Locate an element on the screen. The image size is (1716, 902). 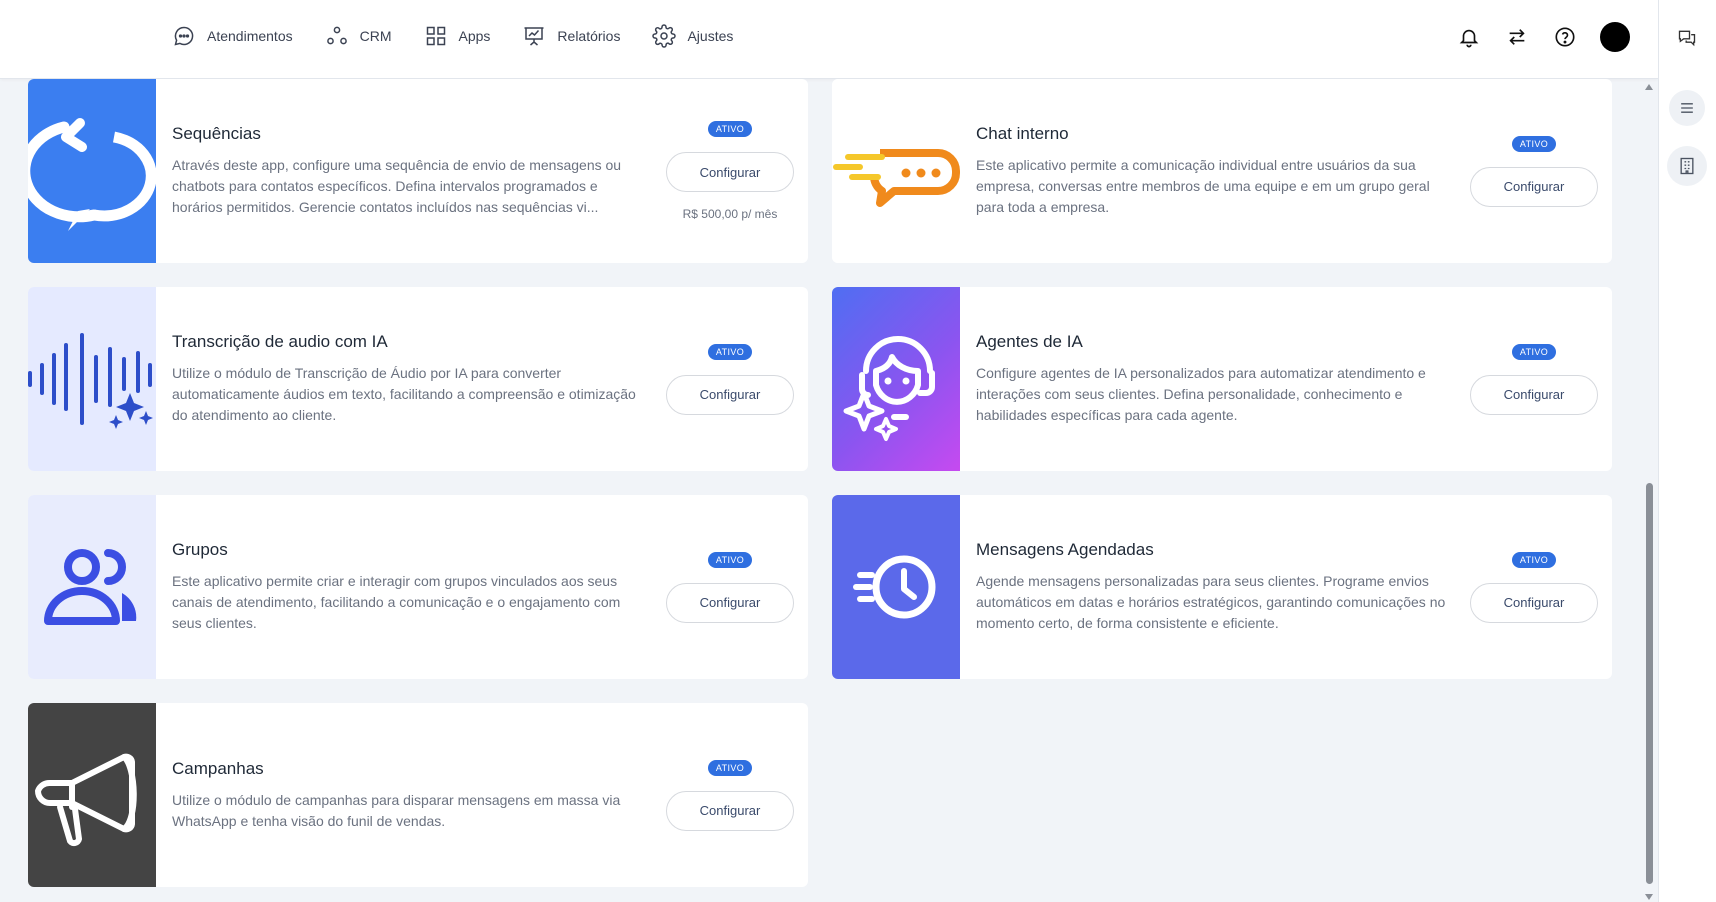
audio-wave-icon is located at coordinates (90, 381).